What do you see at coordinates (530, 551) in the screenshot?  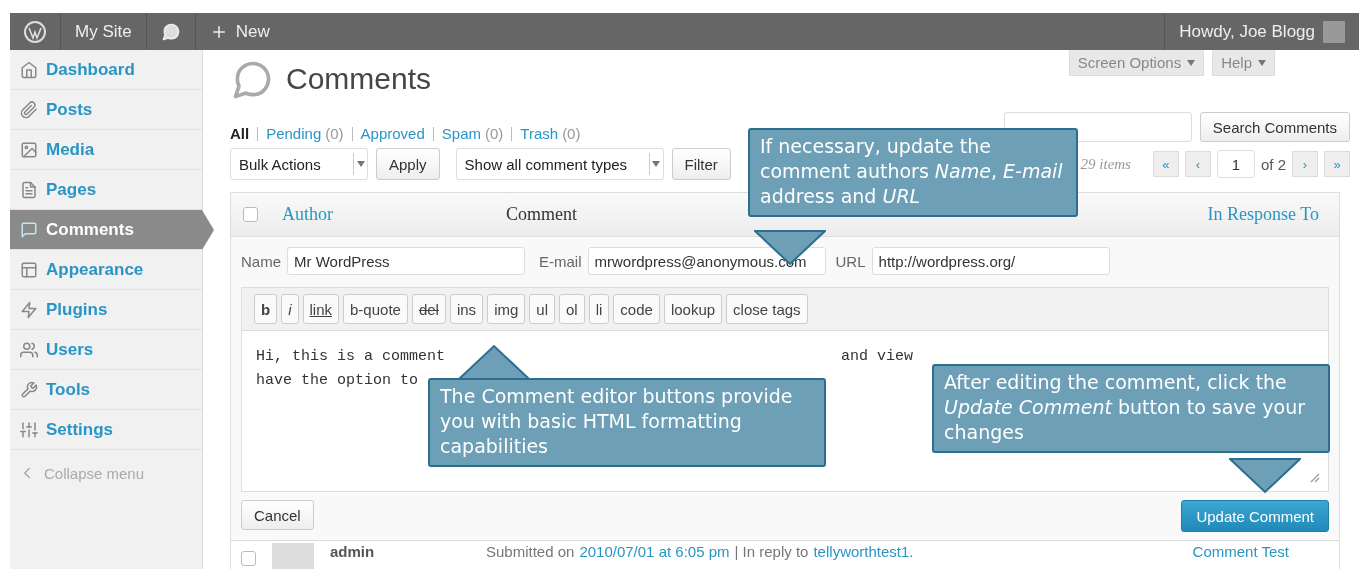 I see `submitted-label: Submitted on` at bounding box center [530, 551].